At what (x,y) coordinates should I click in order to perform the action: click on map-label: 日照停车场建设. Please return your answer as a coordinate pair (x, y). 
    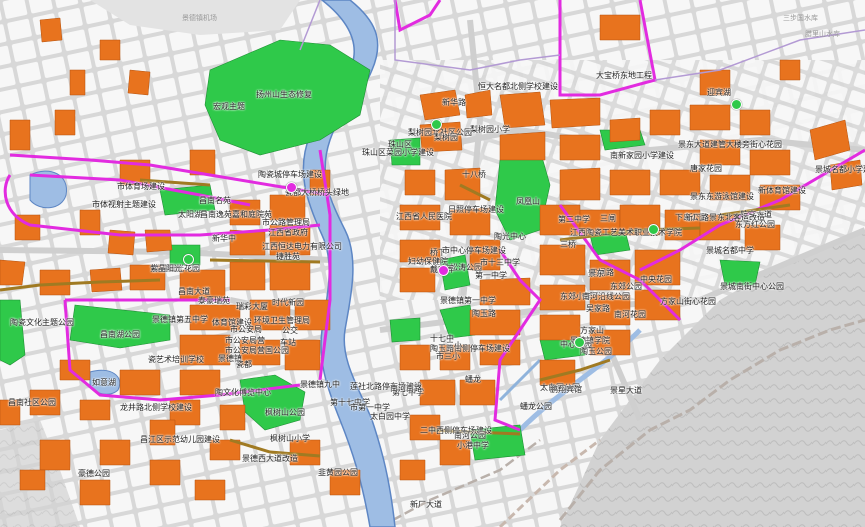
    Looking at the image, I should click on (476, 209).